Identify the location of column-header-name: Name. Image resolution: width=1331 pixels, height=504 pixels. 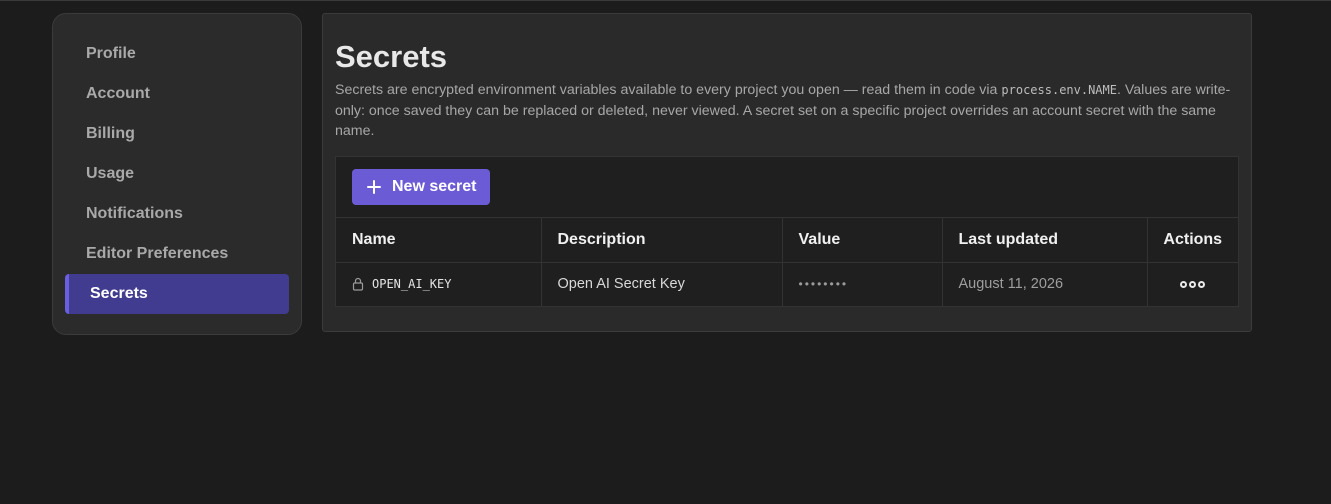
(439, 240).